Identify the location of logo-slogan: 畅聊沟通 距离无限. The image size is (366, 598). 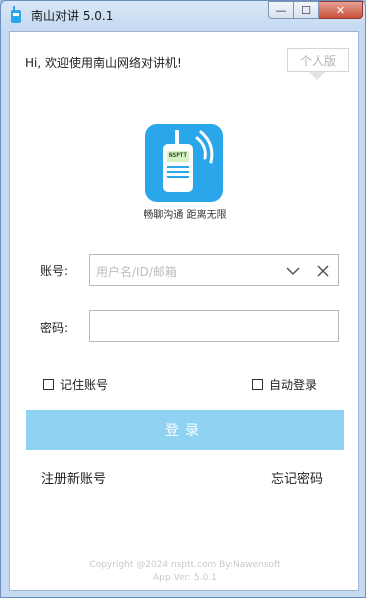
(185, 215).